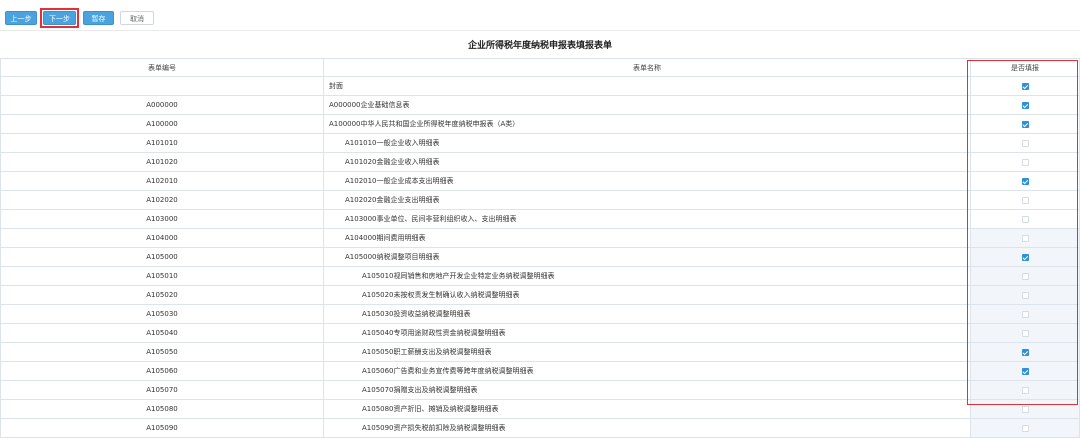 The image size is (1080, 438). What do you see at coordinates (647, 314) in the screenshot?
I see `form-name-cell: A105030投资收益纳税调整明细表` at bounding box center [647, 314].